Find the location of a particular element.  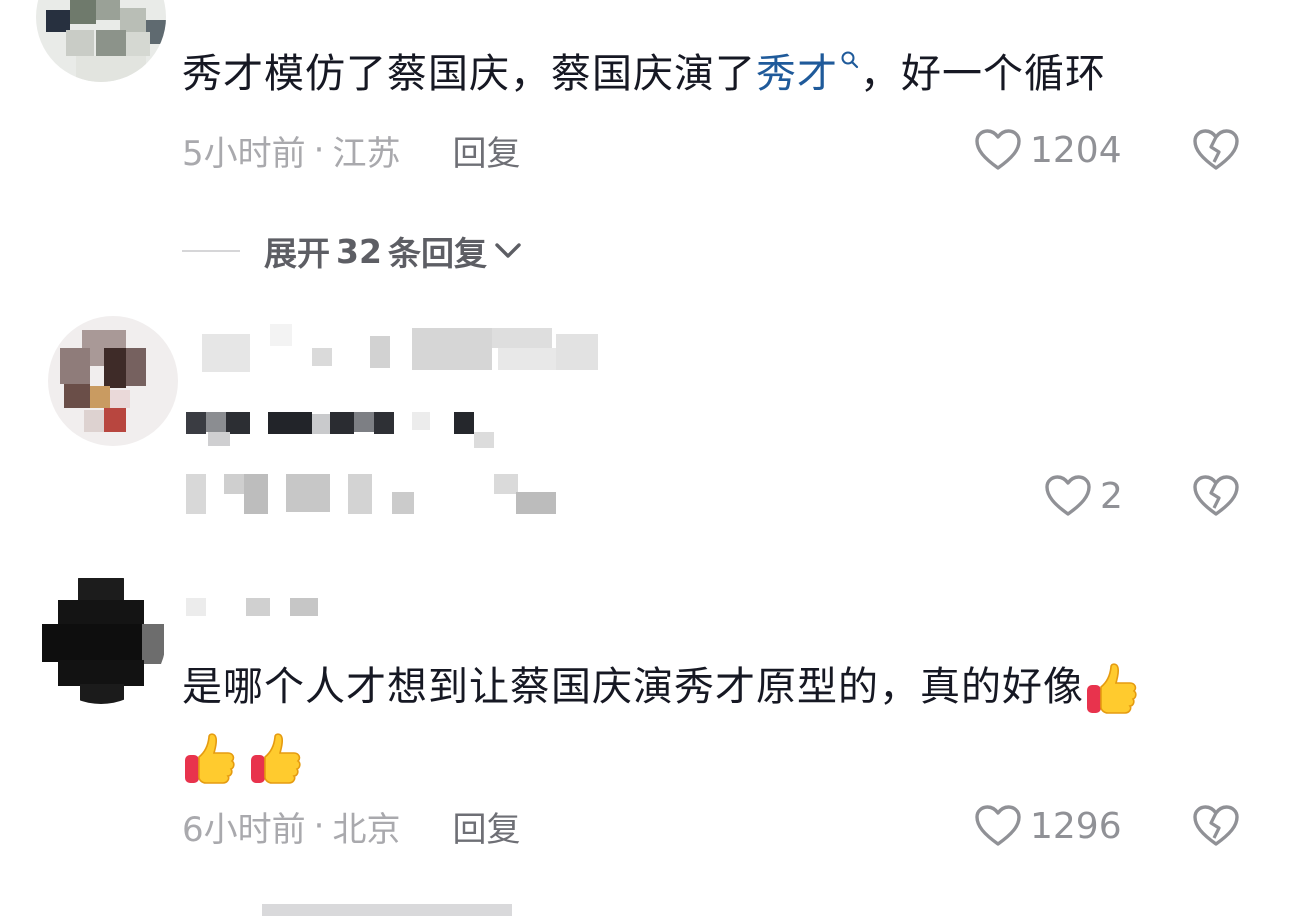

like-count: 1204 is located at coordinates (1076, 150).